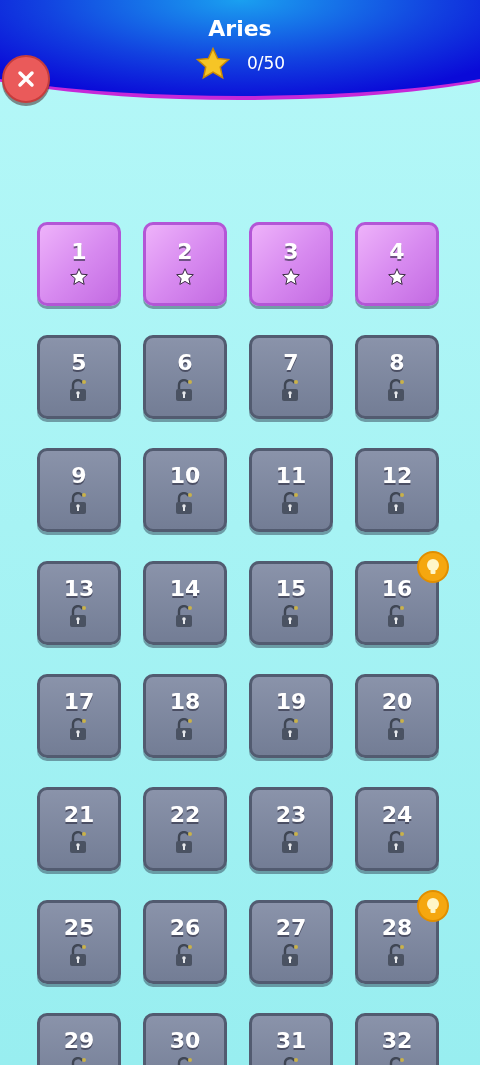 The width and height of the screenshot is (480, 1065). Describe the element at coordinates (79, 829) in the screenshot. I see `level-tile: 21` at that location.